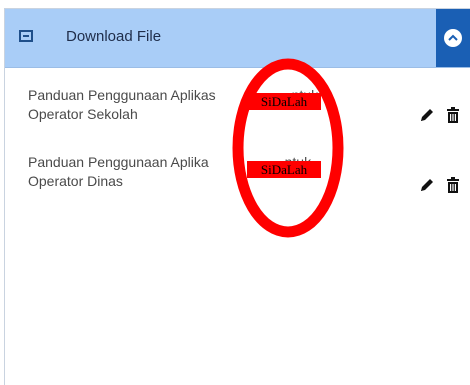 The height and width of the screenshot is (385, 470). Describe the element at coordinates (173, 95) in the screenshot. I see `file-title-line1: Panduan Penggunaan Aplikasntuk` at that location.